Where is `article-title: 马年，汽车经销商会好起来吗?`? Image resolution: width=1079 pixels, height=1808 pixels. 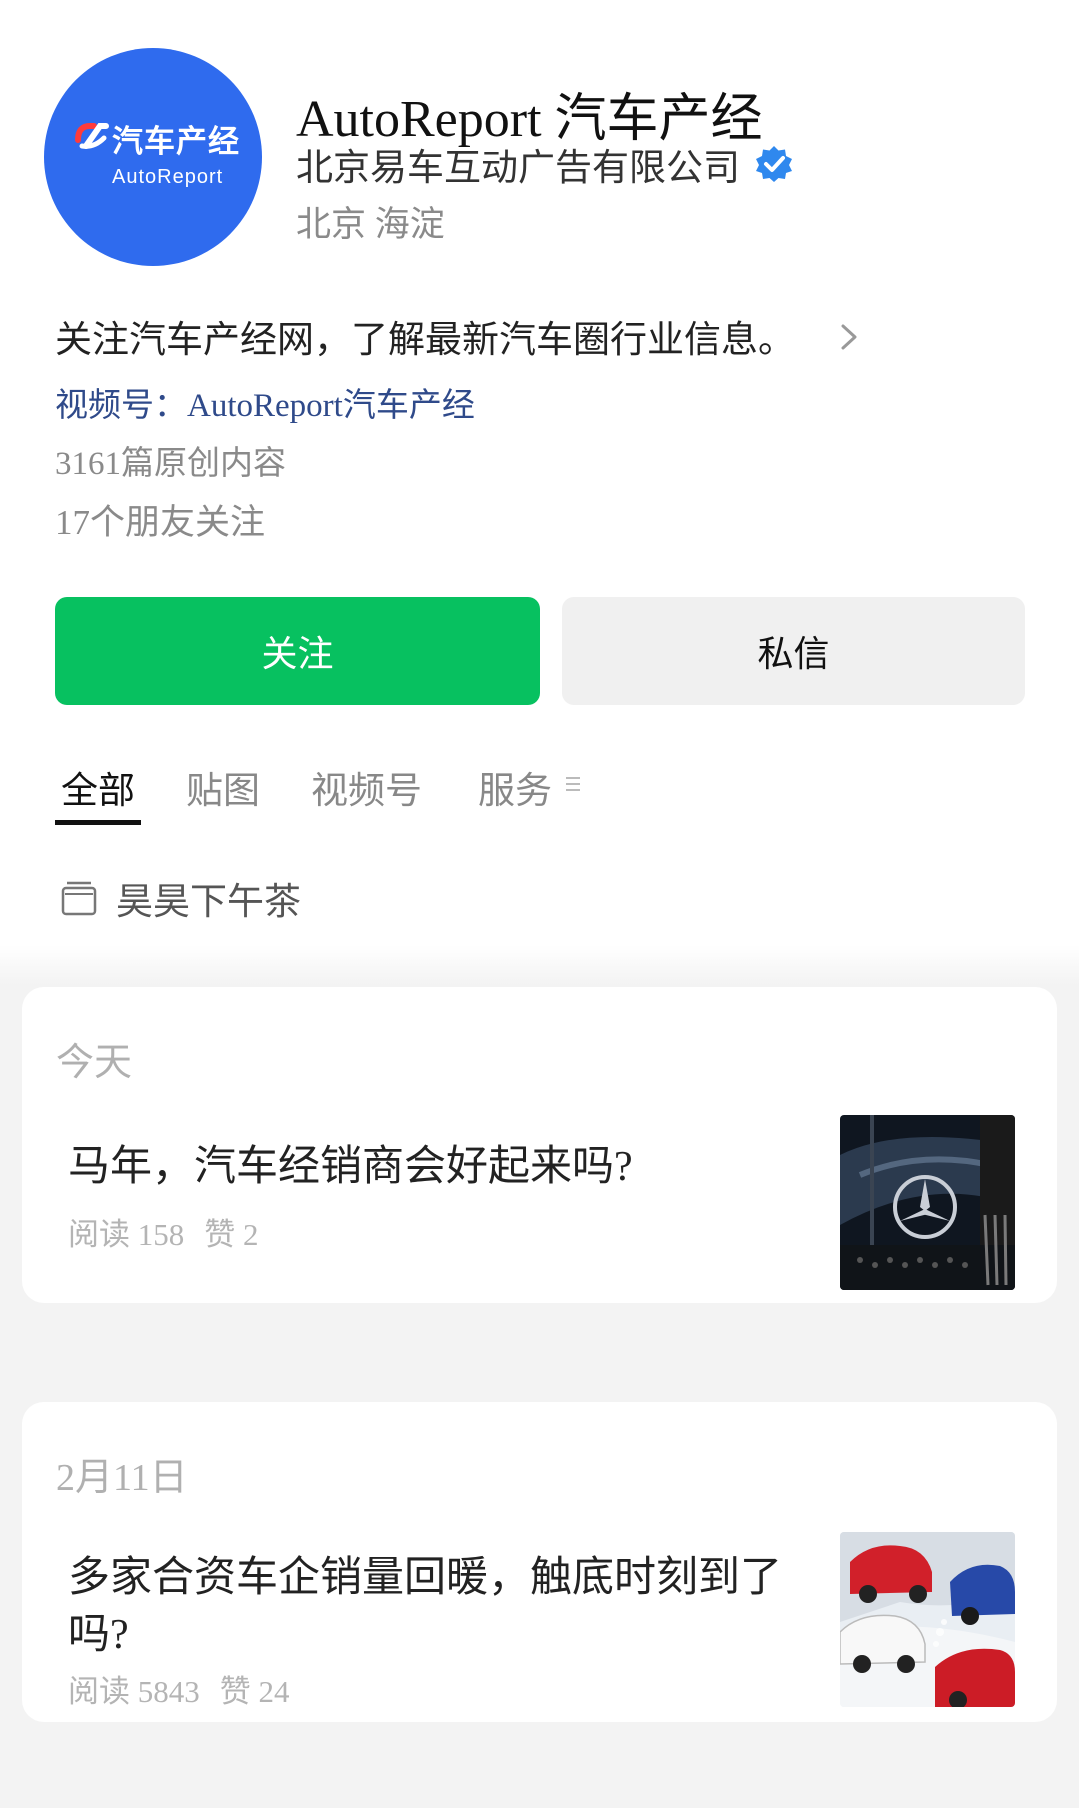 article-title: 马年，汽车经销商会好起来吗? is located at coordinates (448, 1167).